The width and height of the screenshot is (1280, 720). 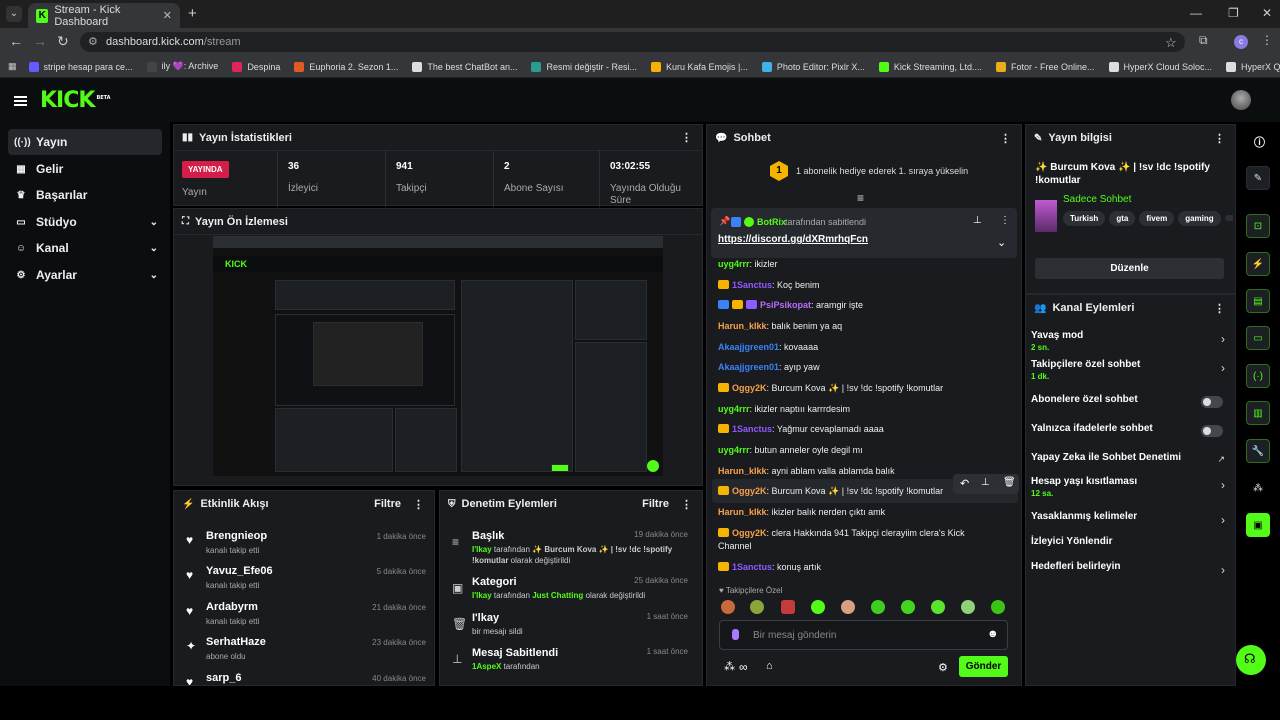 I want to click on edit-rail-button: ✎, so click(x=1258, y=178).